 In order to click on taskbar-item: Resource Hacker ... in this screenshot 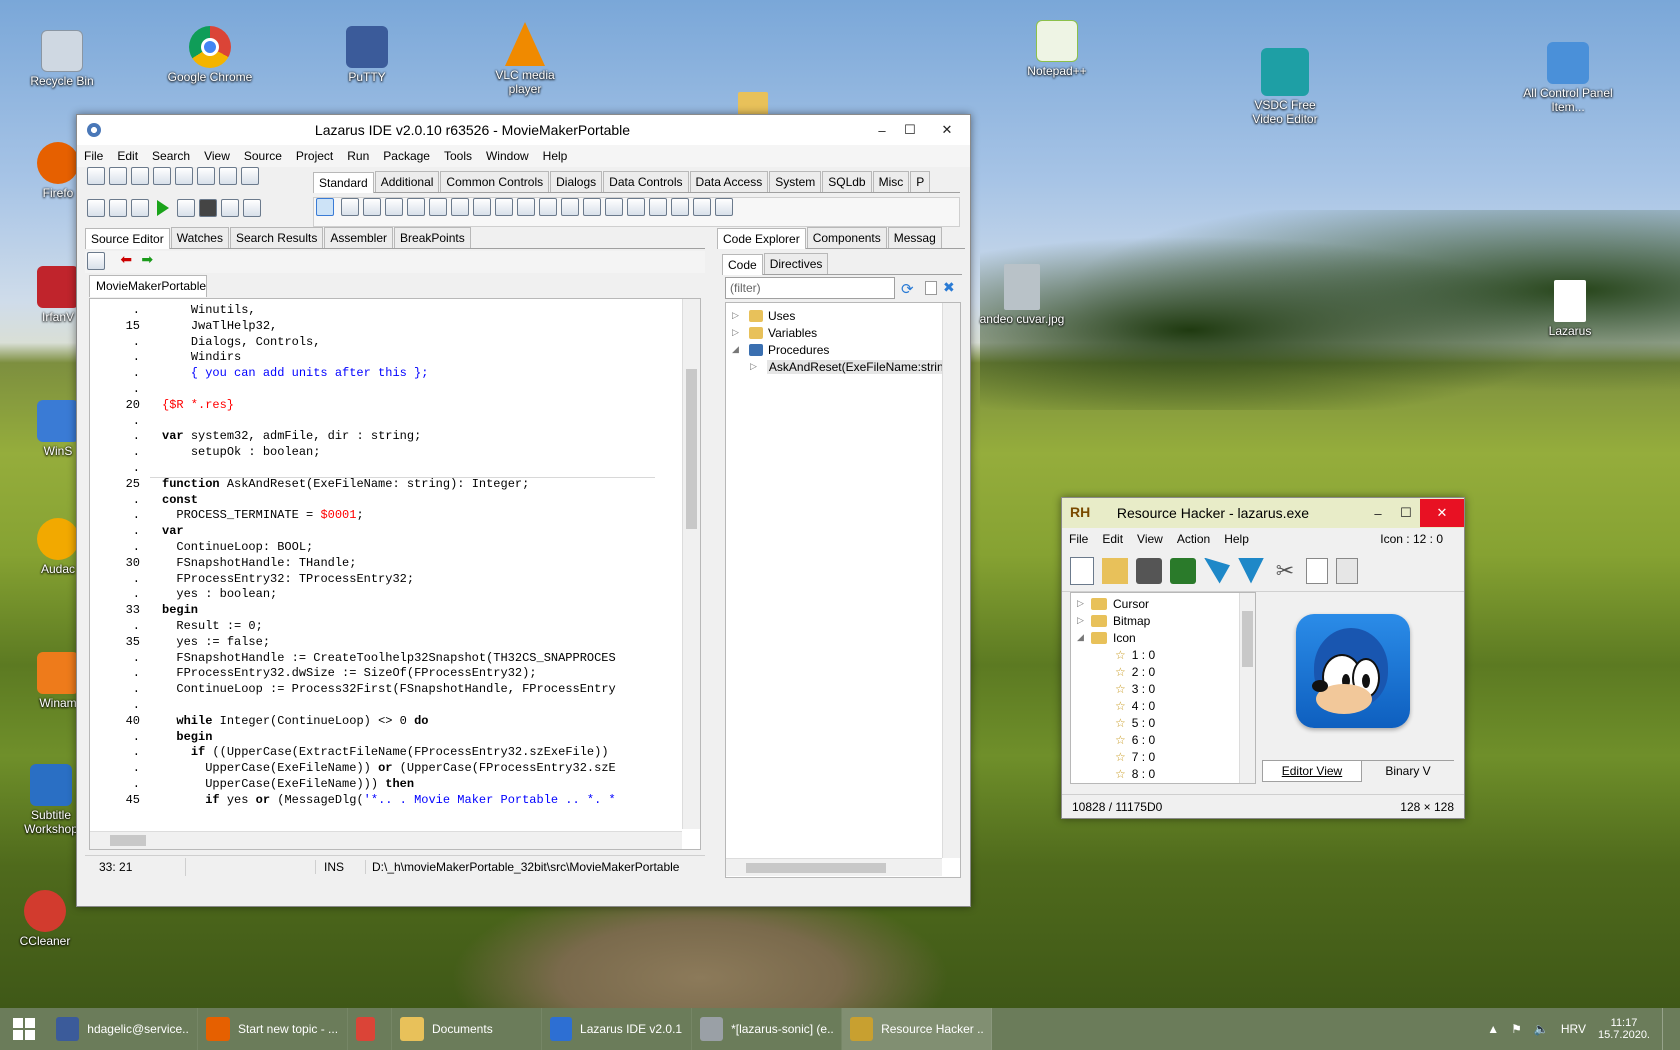, I will do `click(917, 1029)`.